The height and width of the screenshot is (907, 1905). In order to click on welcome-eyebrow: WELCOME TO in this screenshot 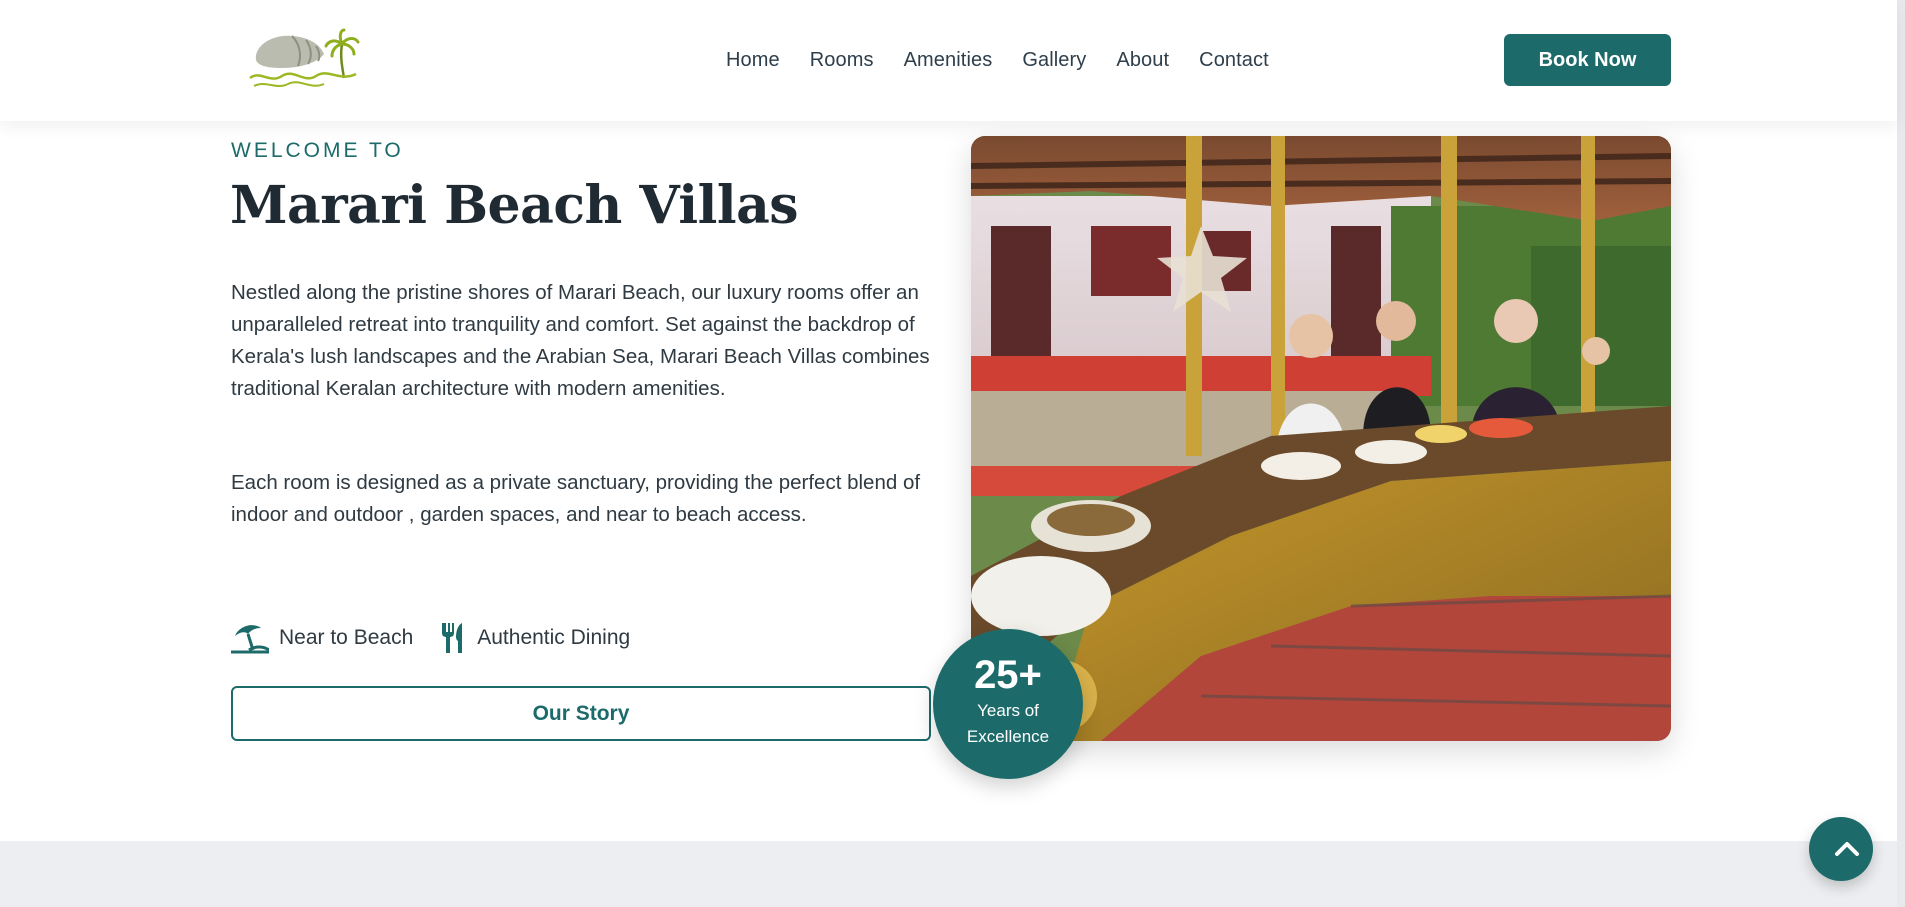, I will do `click(317, 150)`.